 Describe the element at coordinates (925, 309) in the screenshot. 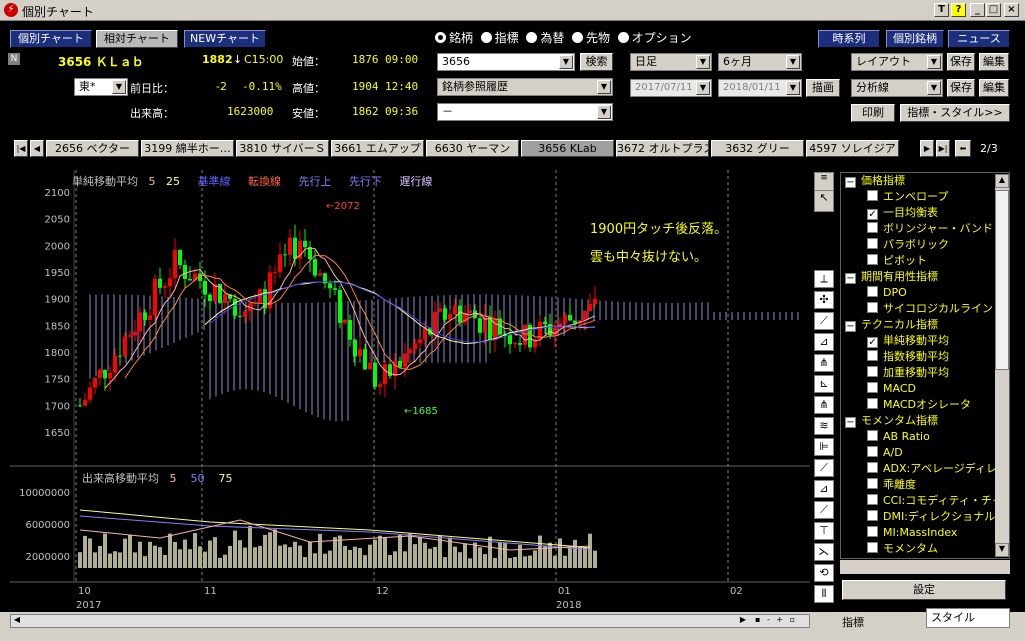

I see `indicator-item: サイコロジカルライン` at that location.